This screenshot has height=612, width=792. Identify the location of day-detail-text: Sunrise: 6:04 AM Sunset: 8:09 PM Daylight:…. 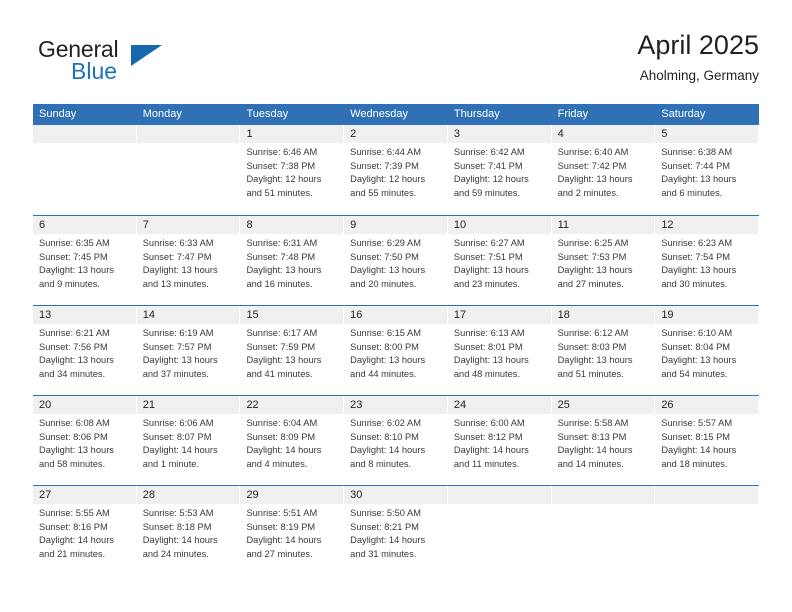
(291, 442).